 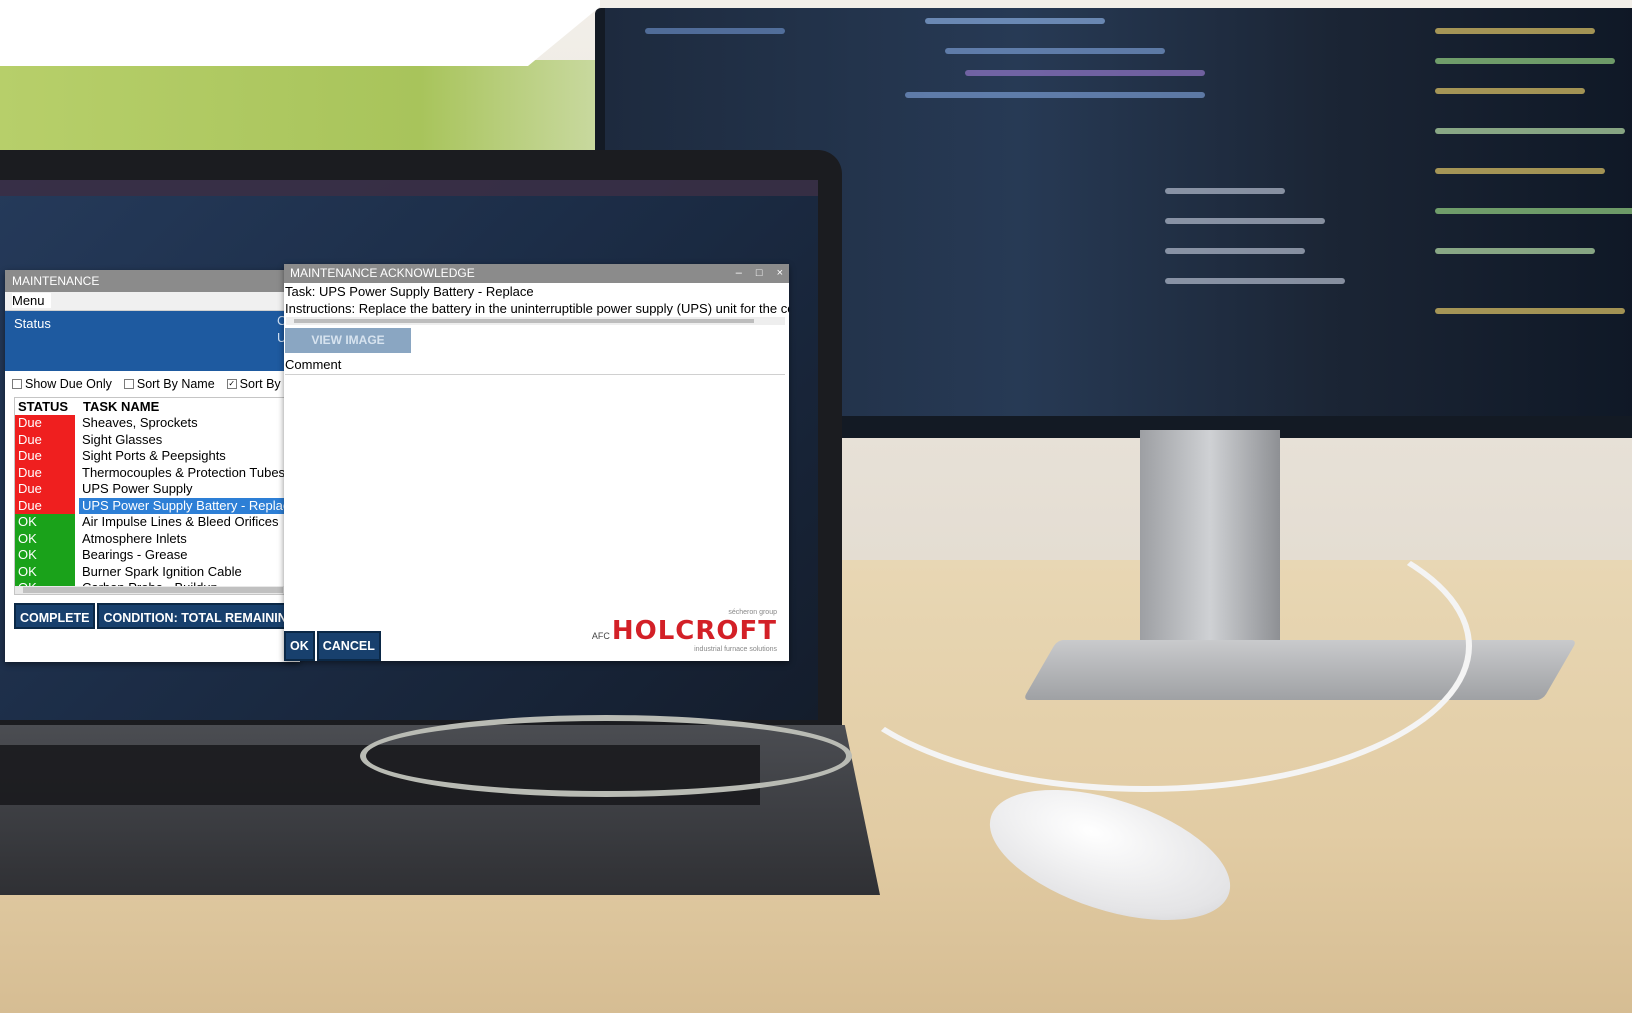 What do you see at coordinates (299, 646) in the screenshot?
I see `ok-button: OK` at bounding box center [299, 646].